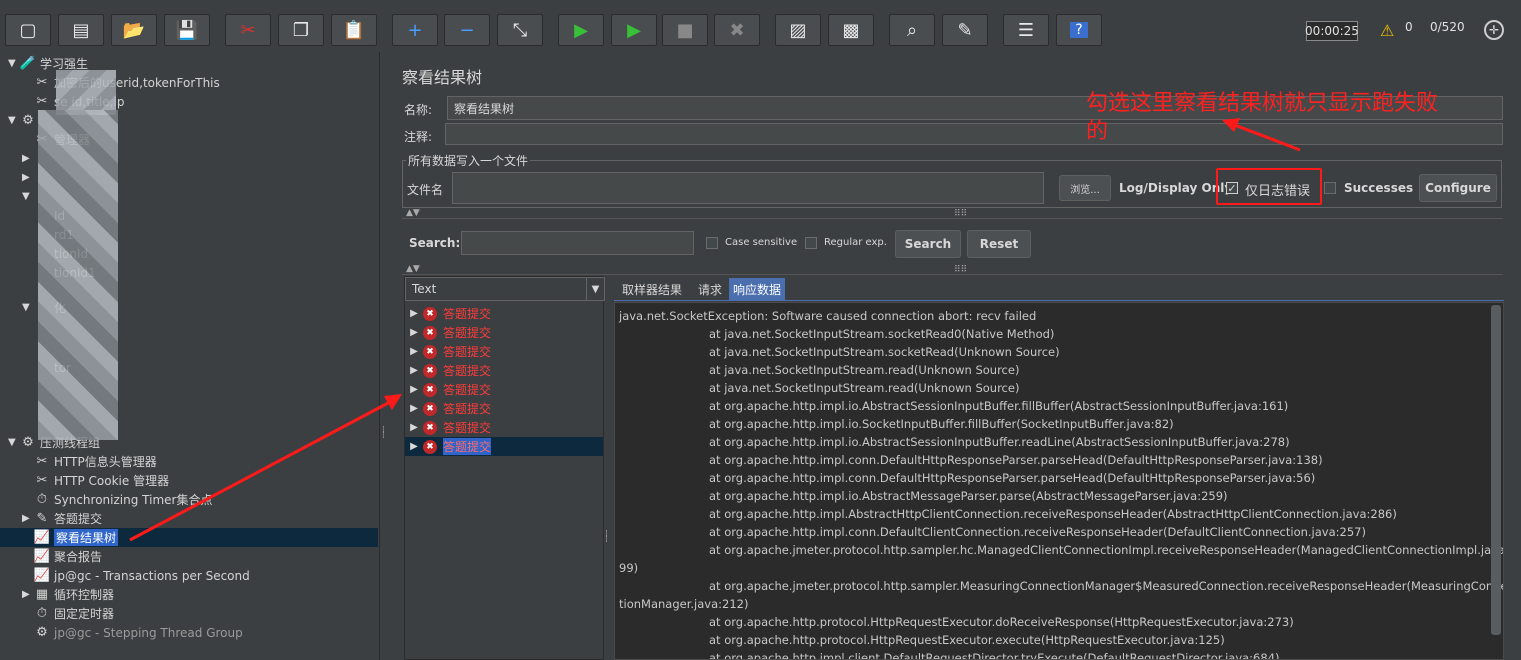 The image size is (1521, 660). I want to click on reset-search-icon: ✎, so click(965, 30).